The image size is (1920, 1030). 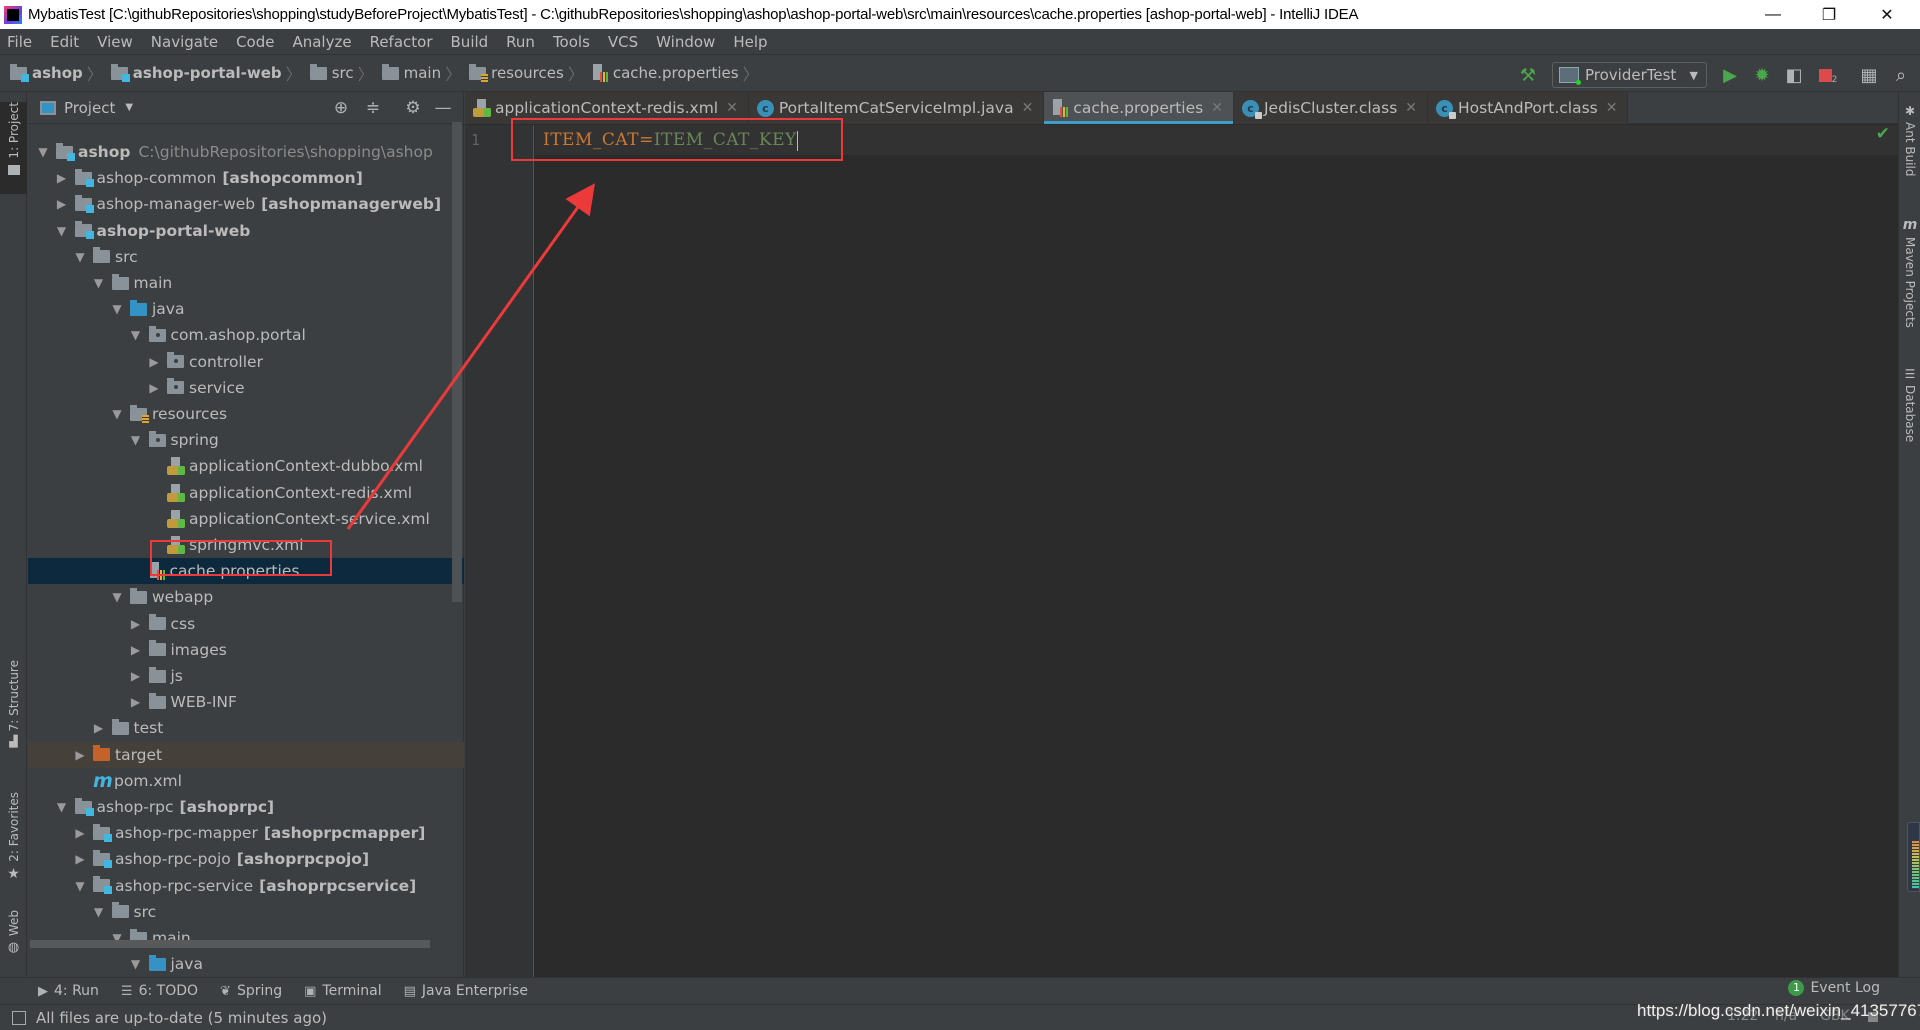 What do you see at coordinates (13, 837) in the screenshot?
I see `tool-tab-favorites: 2: Favorites ★` at bounding box center [13, 837].